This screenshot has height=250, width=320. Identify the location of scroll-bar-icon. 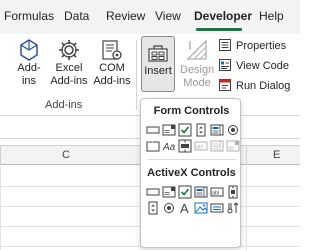
(185, 146).